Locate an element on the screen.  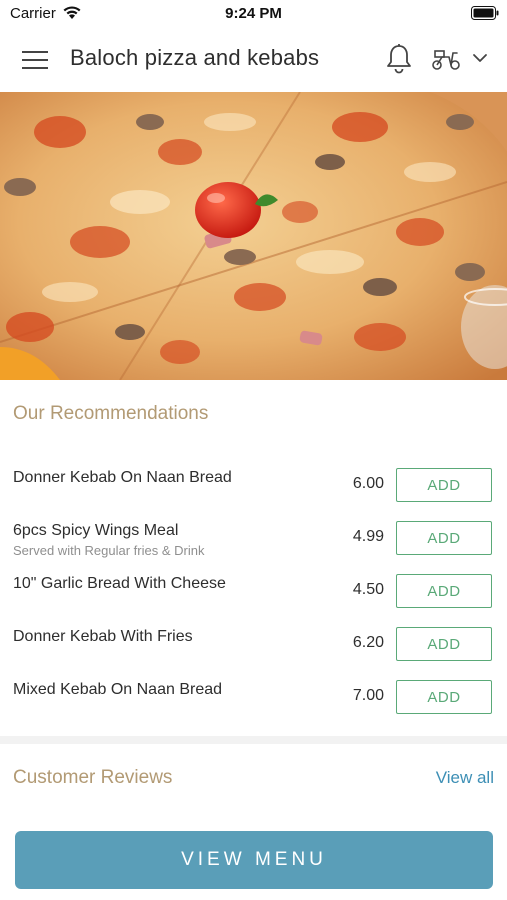
item-name: Mixed Kebab On Naan Bread is located at coordinates (118, 689).